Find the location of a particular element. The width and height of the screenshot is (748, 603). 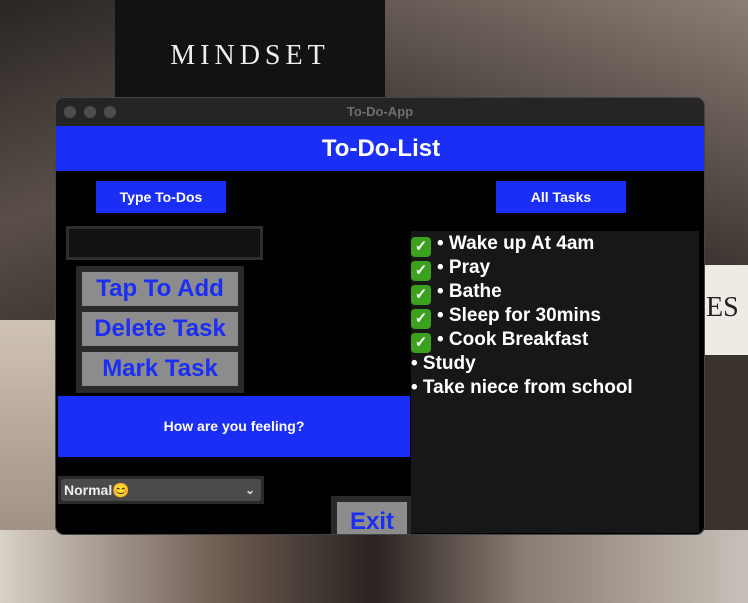

mood-dropdown: Normal😊 ⌄ is located at coordinates (161, 490).